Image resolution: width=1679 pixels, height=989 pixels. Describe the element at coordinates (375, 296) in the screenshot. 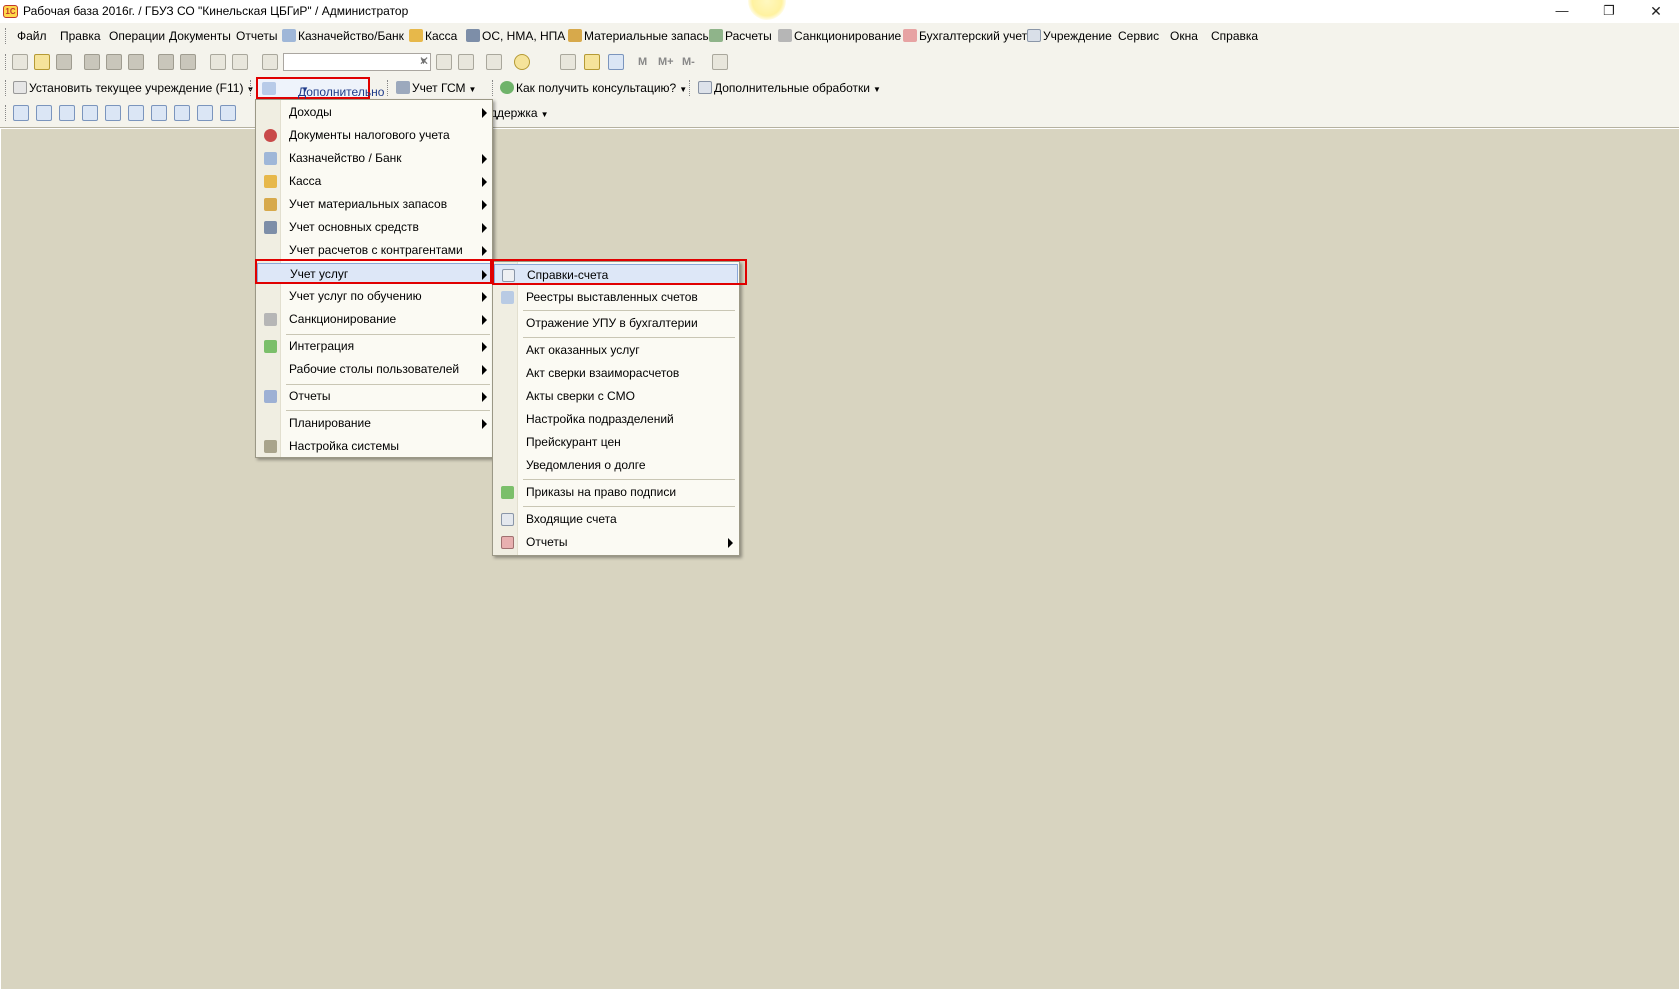

I see `menu-item-education-services: Учет услуг по обучению` at that location.